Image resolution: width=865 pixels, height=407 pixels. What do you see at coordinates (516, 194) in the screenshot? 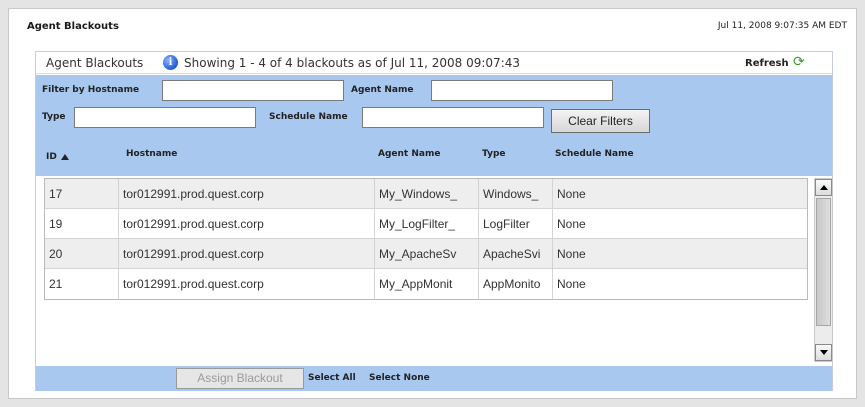
I see `cell-type: Windows_` at bounding box center [516, 194].